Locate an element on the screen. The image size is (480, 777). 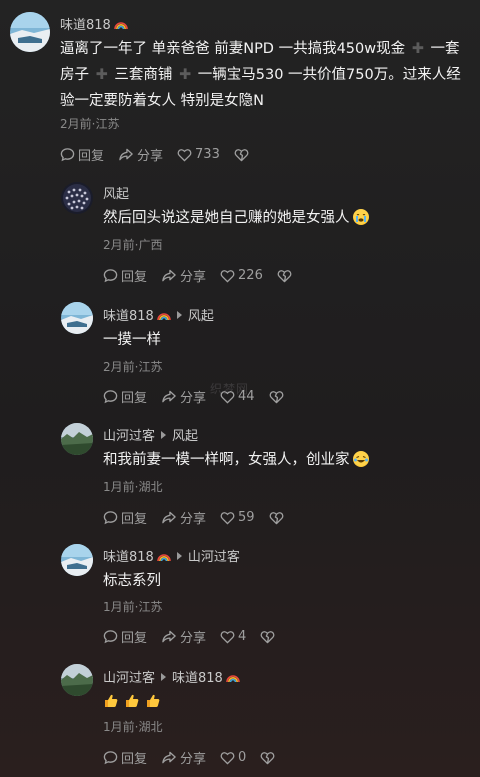
like-button: 733 is located at coordinates (198, 154).